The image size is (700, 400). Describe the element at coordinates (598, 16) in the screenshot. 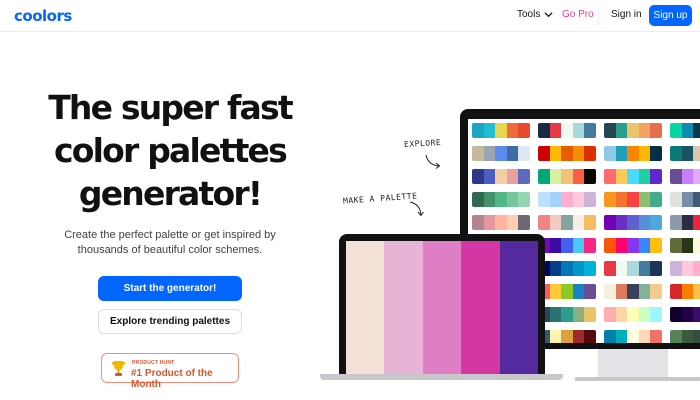

I see `nav-divider` at that location.